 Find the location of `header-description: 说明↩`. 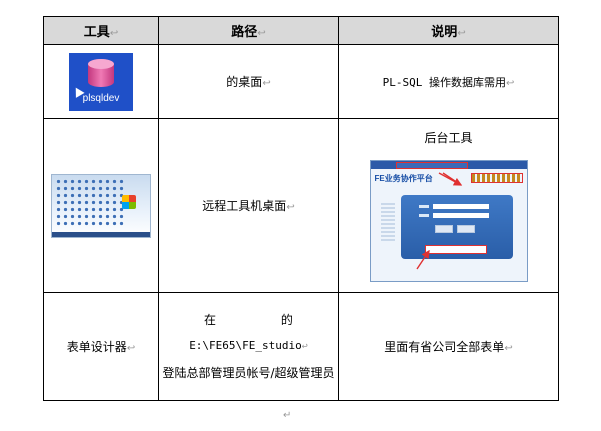

header-description: 说明↩ is located at coordinates (448, 30).